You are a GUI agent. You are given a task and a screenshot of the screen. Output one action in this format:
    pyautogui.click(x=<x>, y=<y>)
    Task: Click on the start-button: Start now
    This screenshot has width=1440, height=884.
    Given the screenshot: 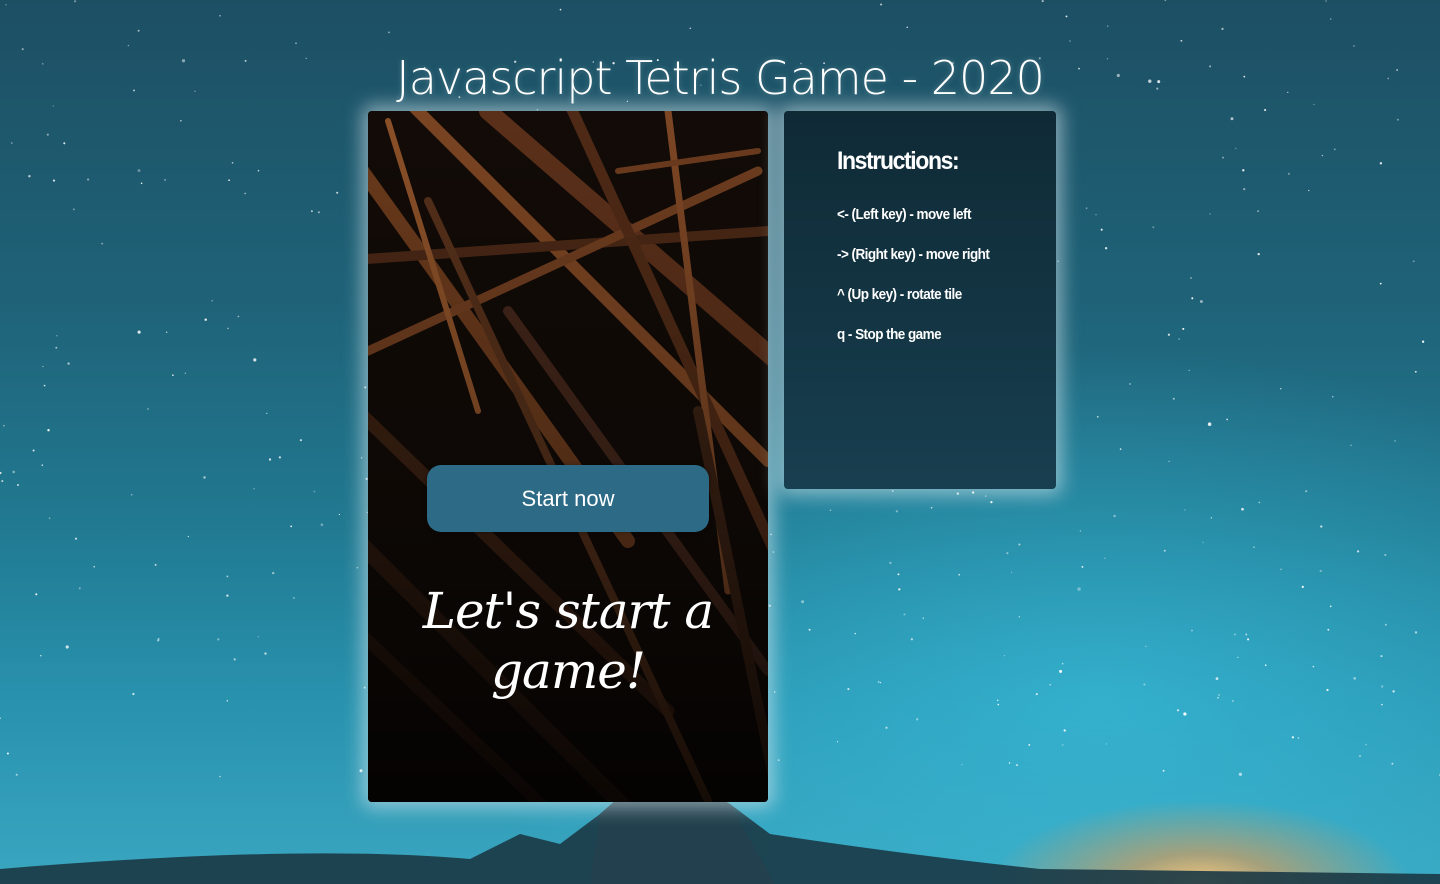 What is the action you would take?
    pyautogui.click(x=568, y=498)
    